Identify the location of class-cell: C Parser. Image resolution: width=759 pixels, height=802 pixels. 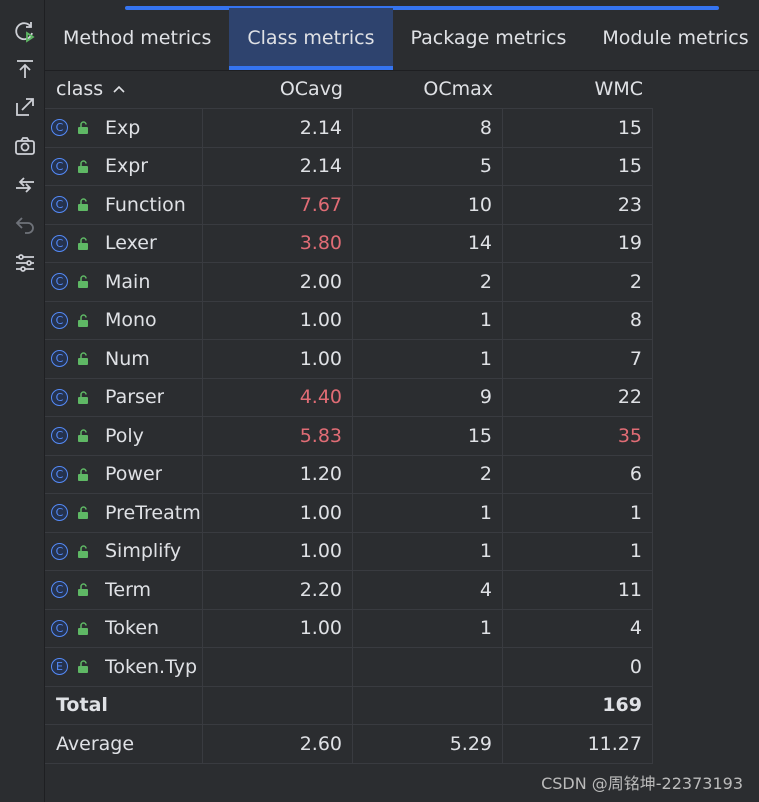
(124, 397).